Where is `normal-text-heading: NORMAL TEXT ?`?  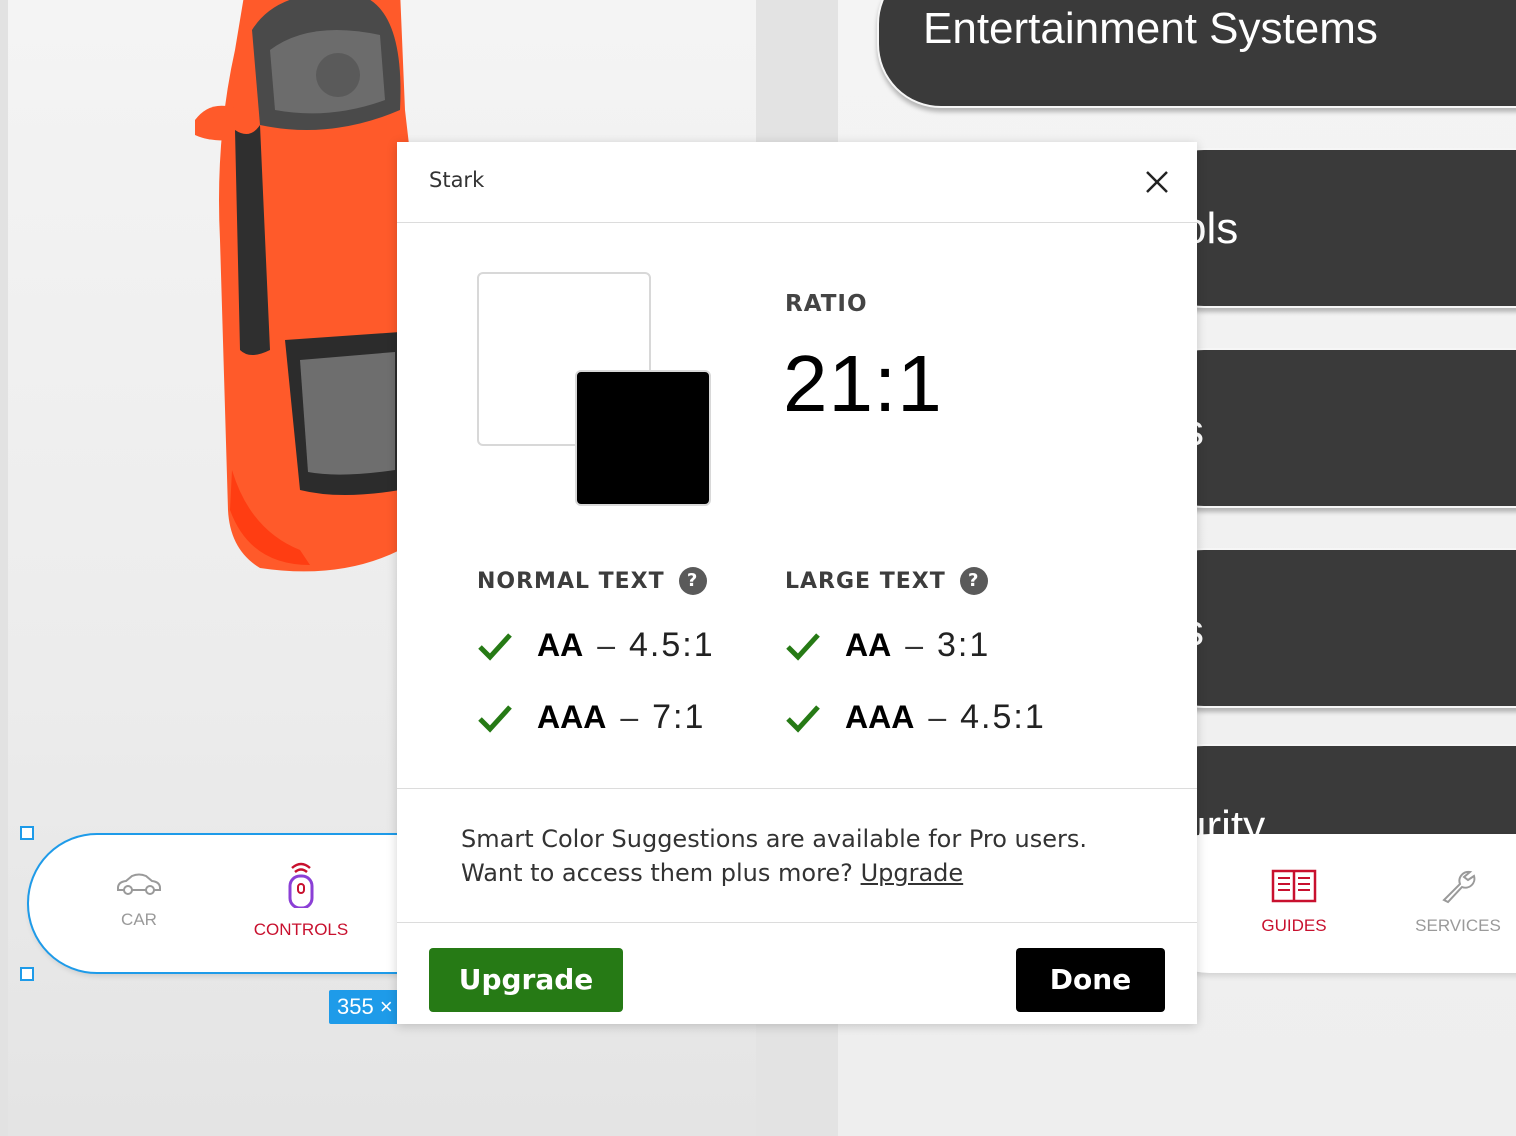 normal-text-heading: NORMAL TEXT ? is located at coordinates (592, 581).